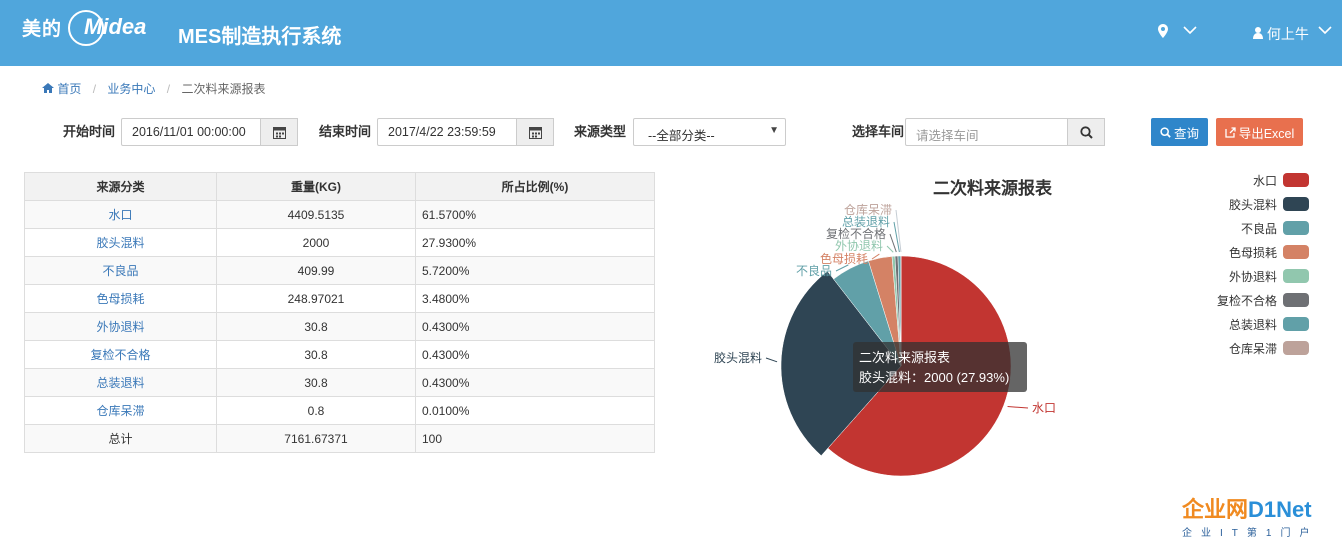 The height and width of the screenshot is (539, 1342). Describe the element at coordinates (1230, 132) in the screenshot. I see `export-icon` at that location.